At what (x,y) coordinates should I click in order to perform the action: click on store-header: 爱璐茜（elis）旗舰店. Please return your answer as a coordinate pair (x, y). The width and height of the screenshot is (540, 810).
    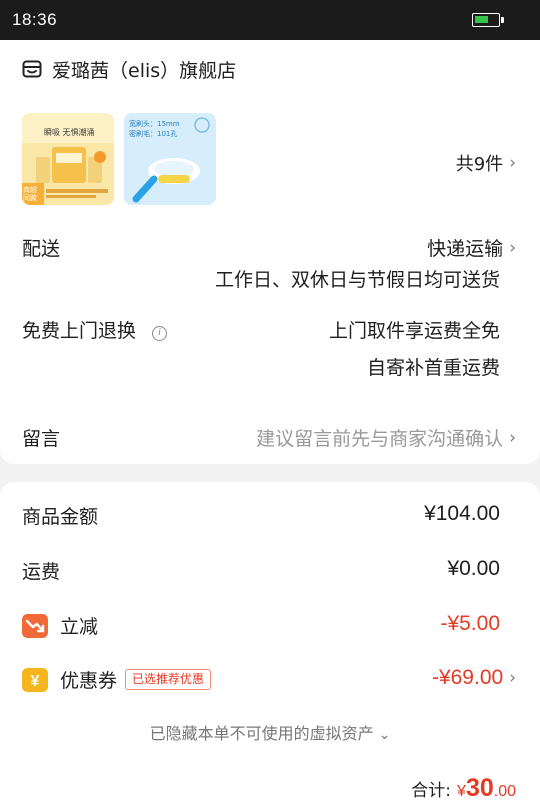
    Looking at the image, I should click on (129, 69).